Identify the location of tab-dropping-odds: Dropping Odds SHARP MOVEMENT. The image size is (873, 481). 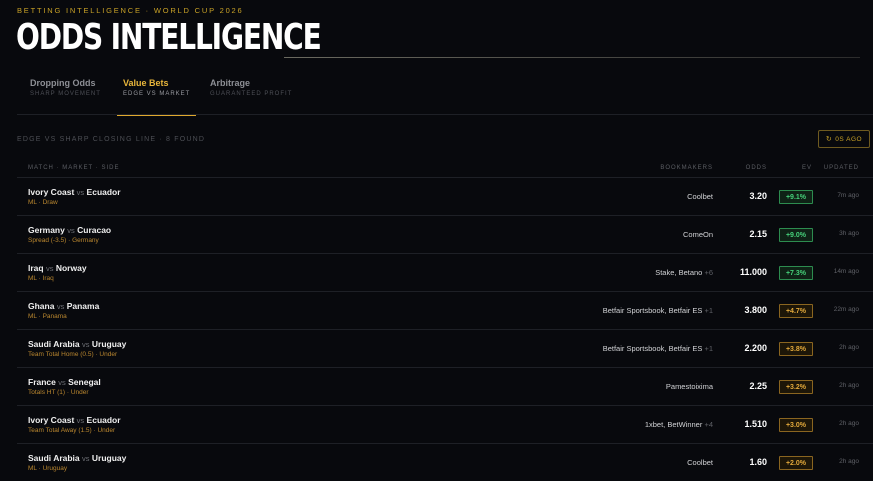
(65, 96).